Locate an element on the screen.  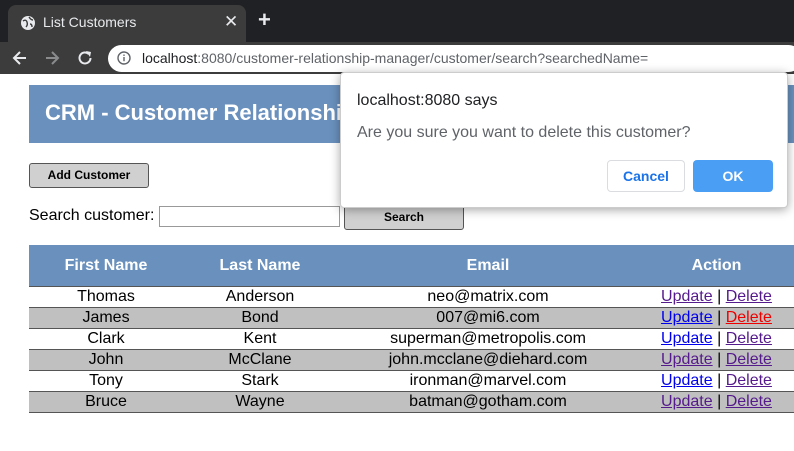
browser-tab: List Customers ✕ is located at coordinates (127, 23).